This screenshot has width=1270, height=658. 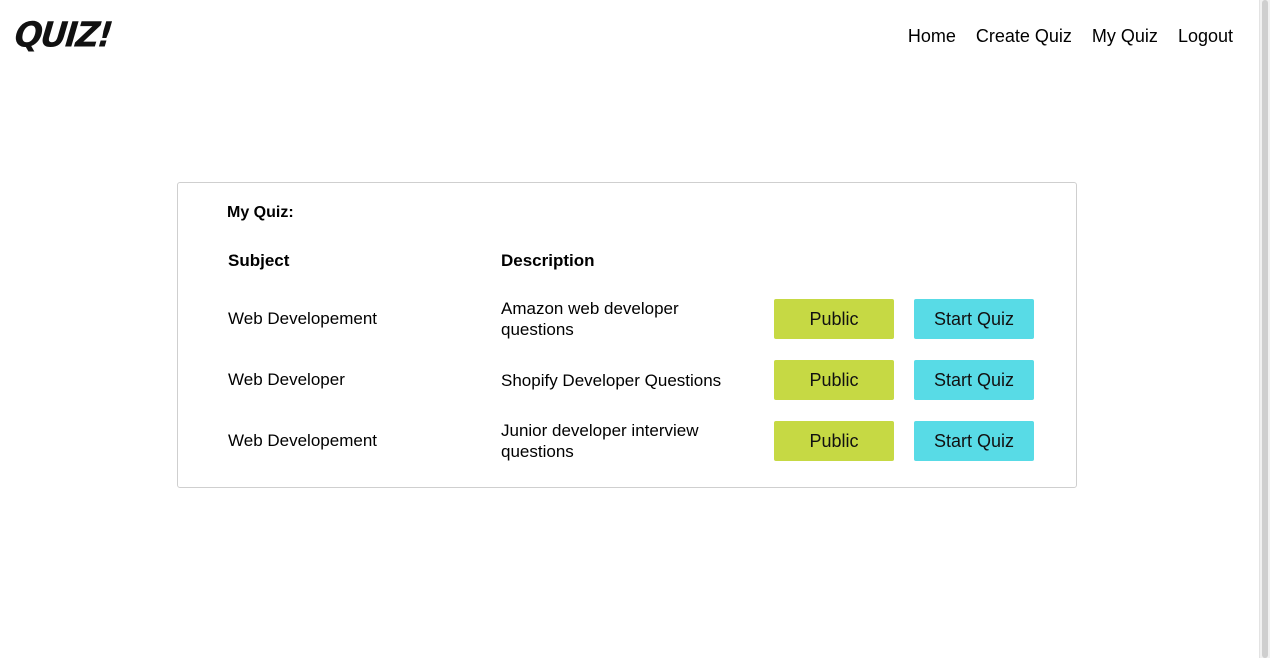 I want to click on quiz-description: Junior developer interview questions, so click(x=600, y=441).